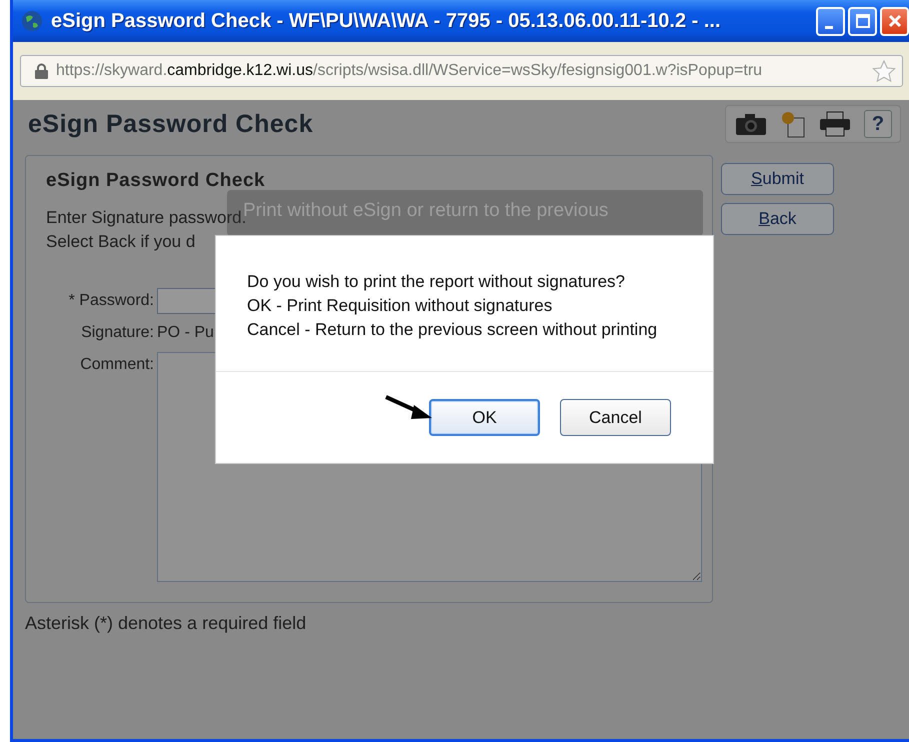  What do you see at coordinates (615, 417) in the screenshot?
I see `dialog-button: Cancel` at bounding box center [615, 417].